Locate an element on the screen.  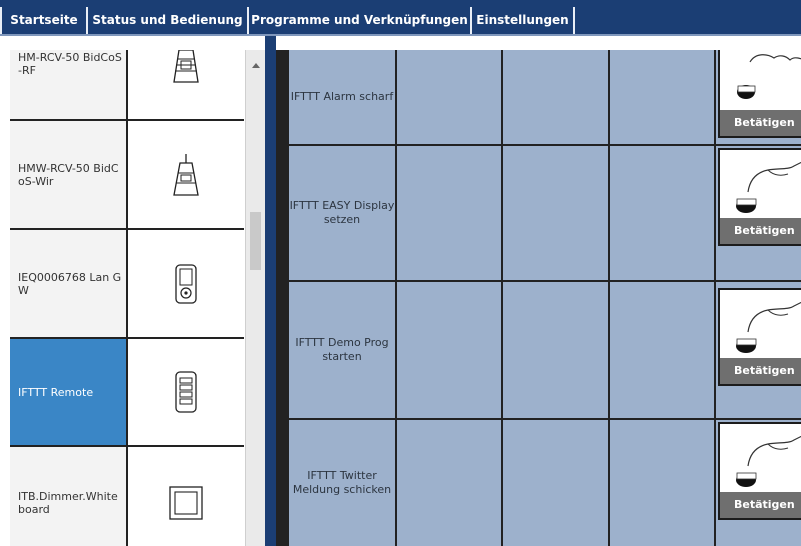
receiver-icon is located at coordinates (186, 66).